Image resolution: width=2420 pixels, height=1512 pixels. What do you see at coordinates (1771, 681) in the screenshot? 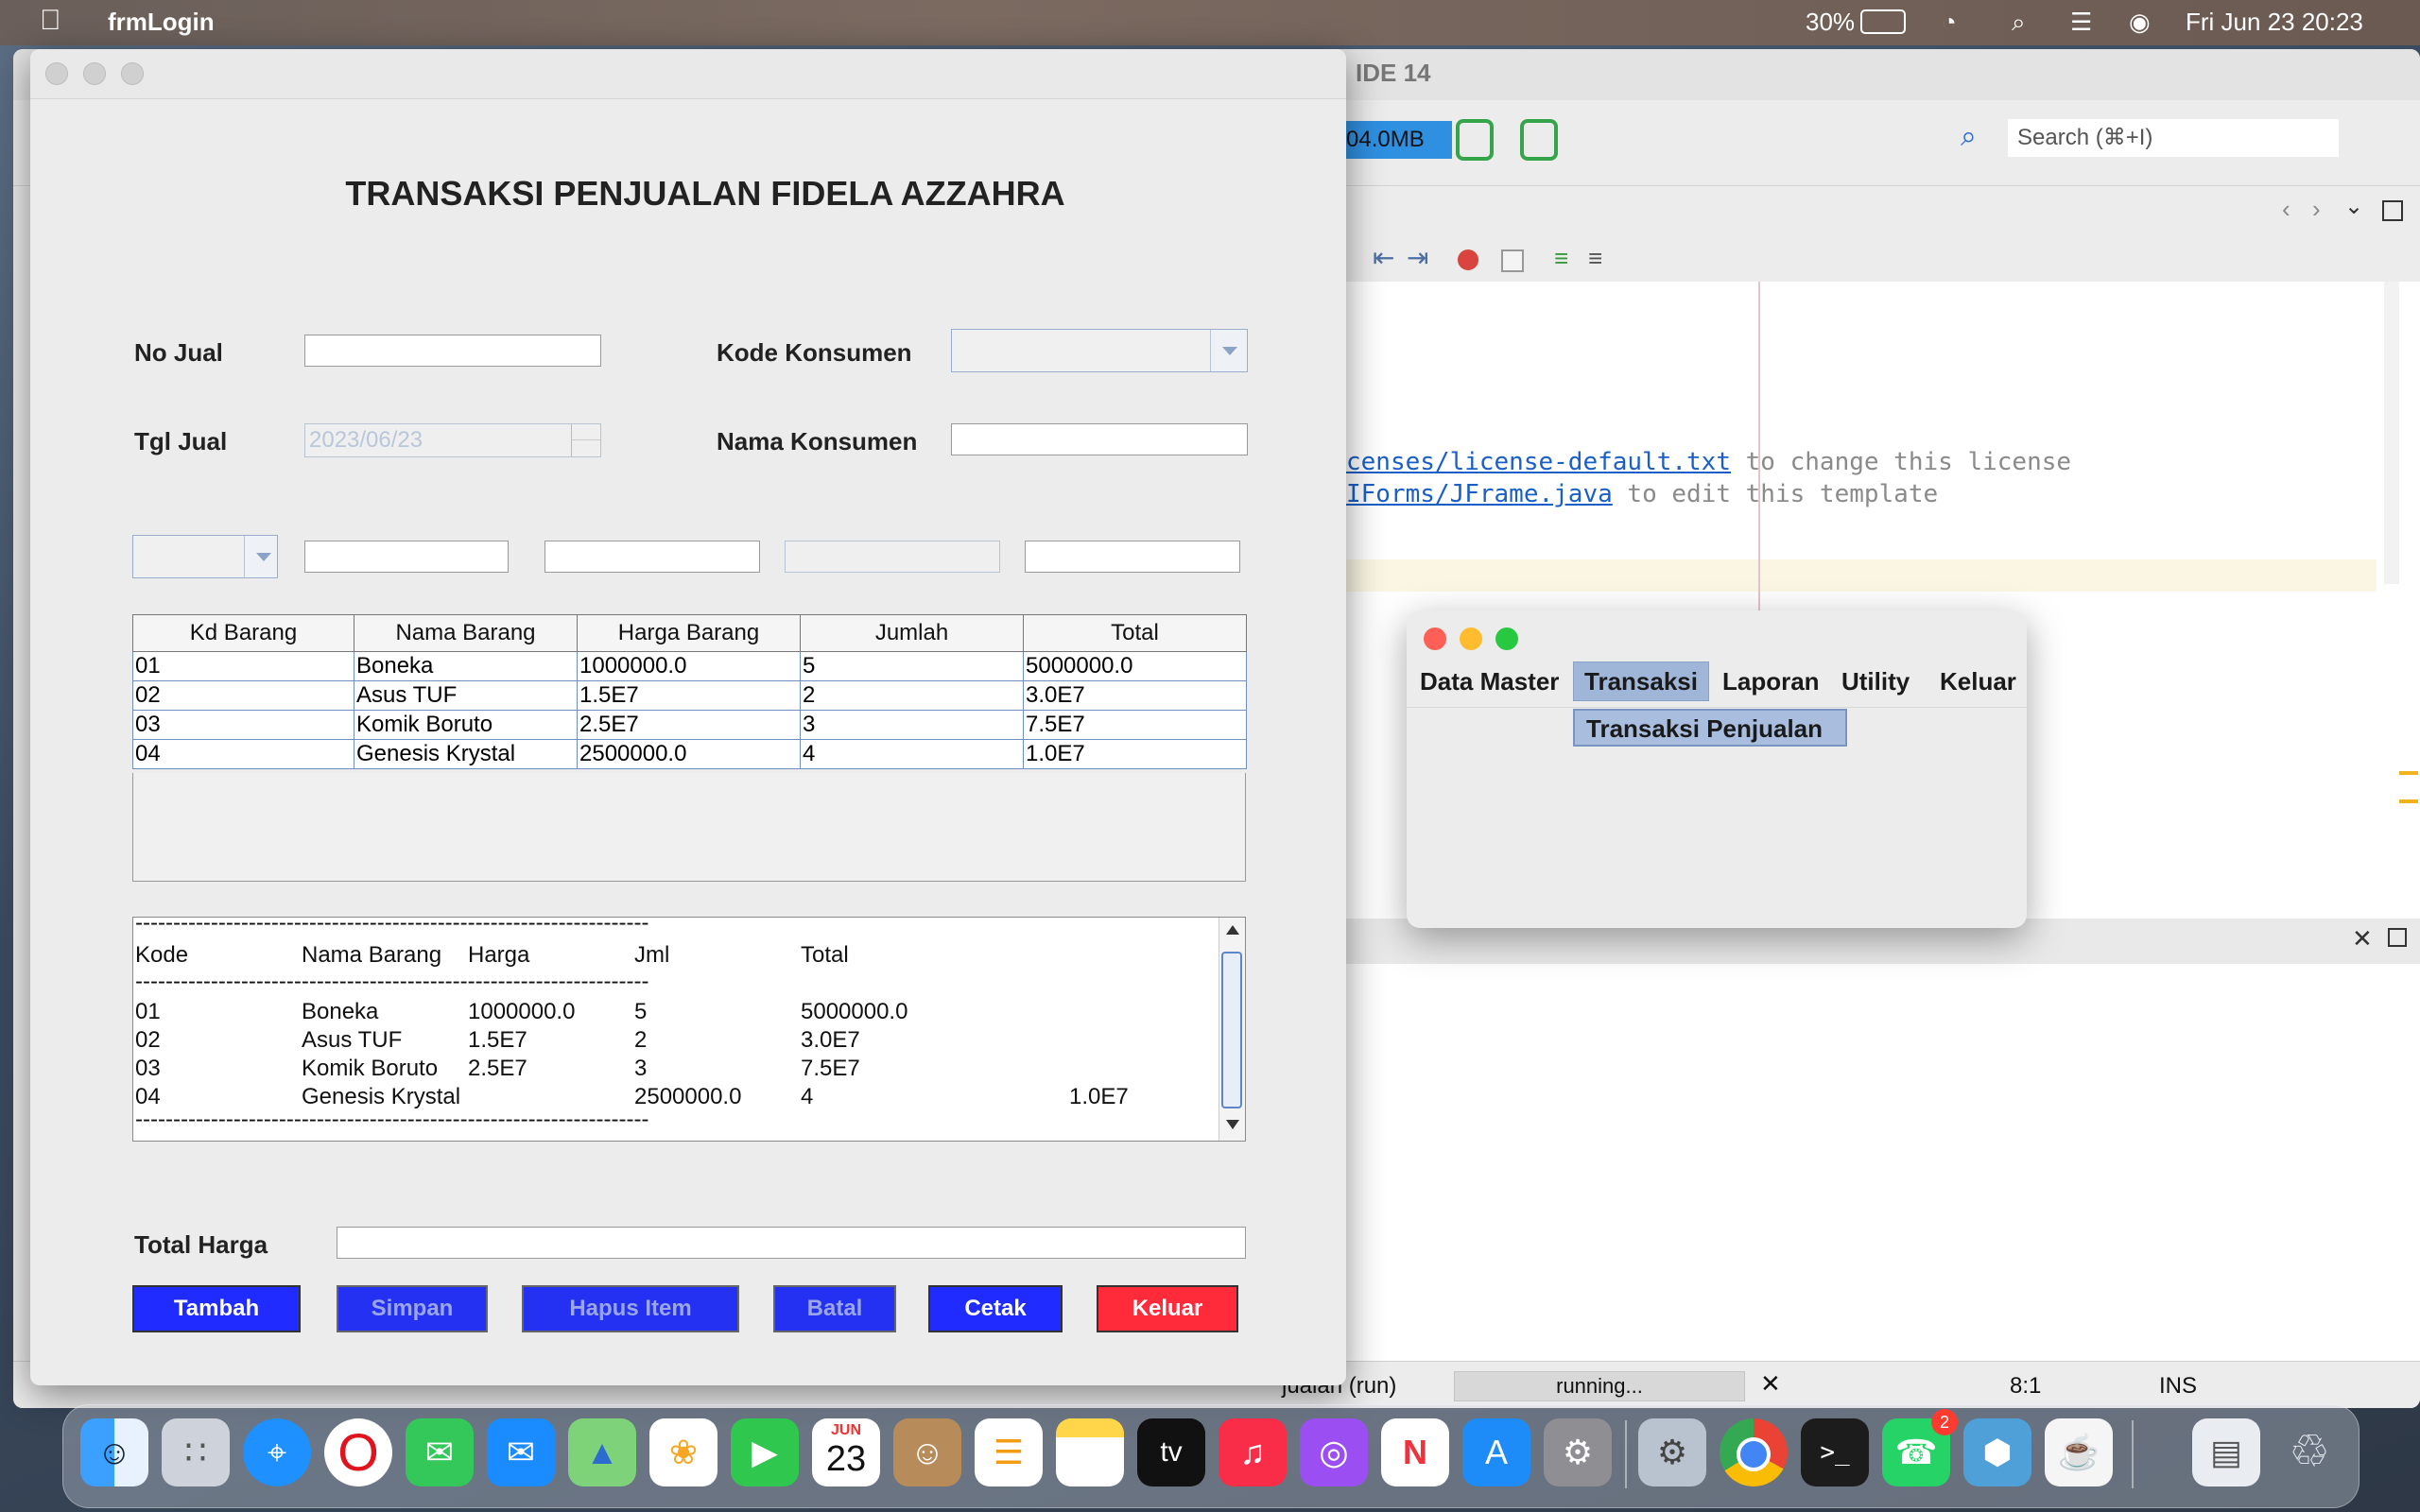
I see `menu-laporan: Laporan` at bounding box center [1771, 681].